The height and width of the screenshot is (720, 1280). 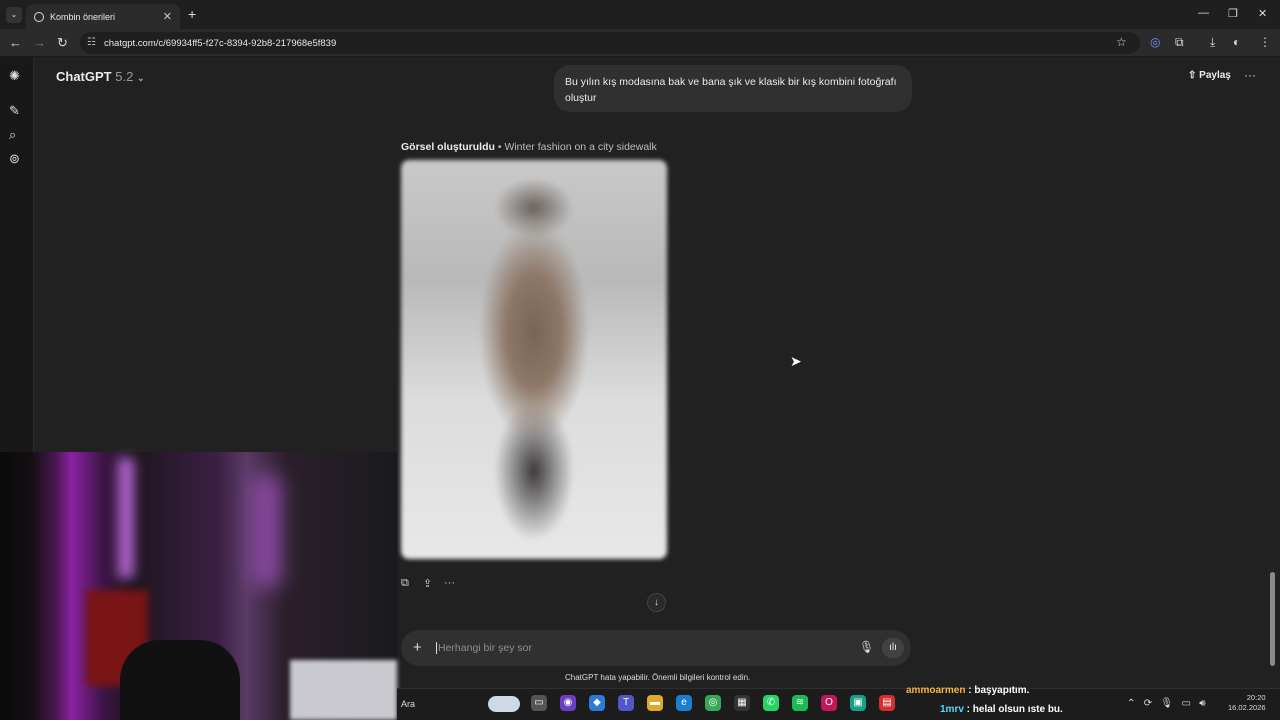 I want to click on opera-icon: O, so click(x=829, y=703).